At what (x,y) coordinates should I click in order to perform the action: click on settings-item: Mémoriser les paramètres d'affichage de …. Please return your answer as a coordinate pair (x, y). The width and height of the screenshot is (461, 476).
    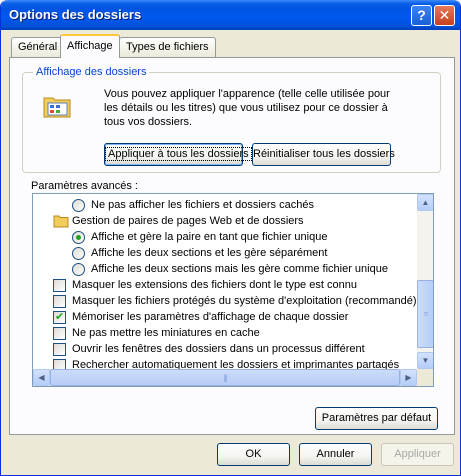
    Looking at the image, I should click on (225, 317).